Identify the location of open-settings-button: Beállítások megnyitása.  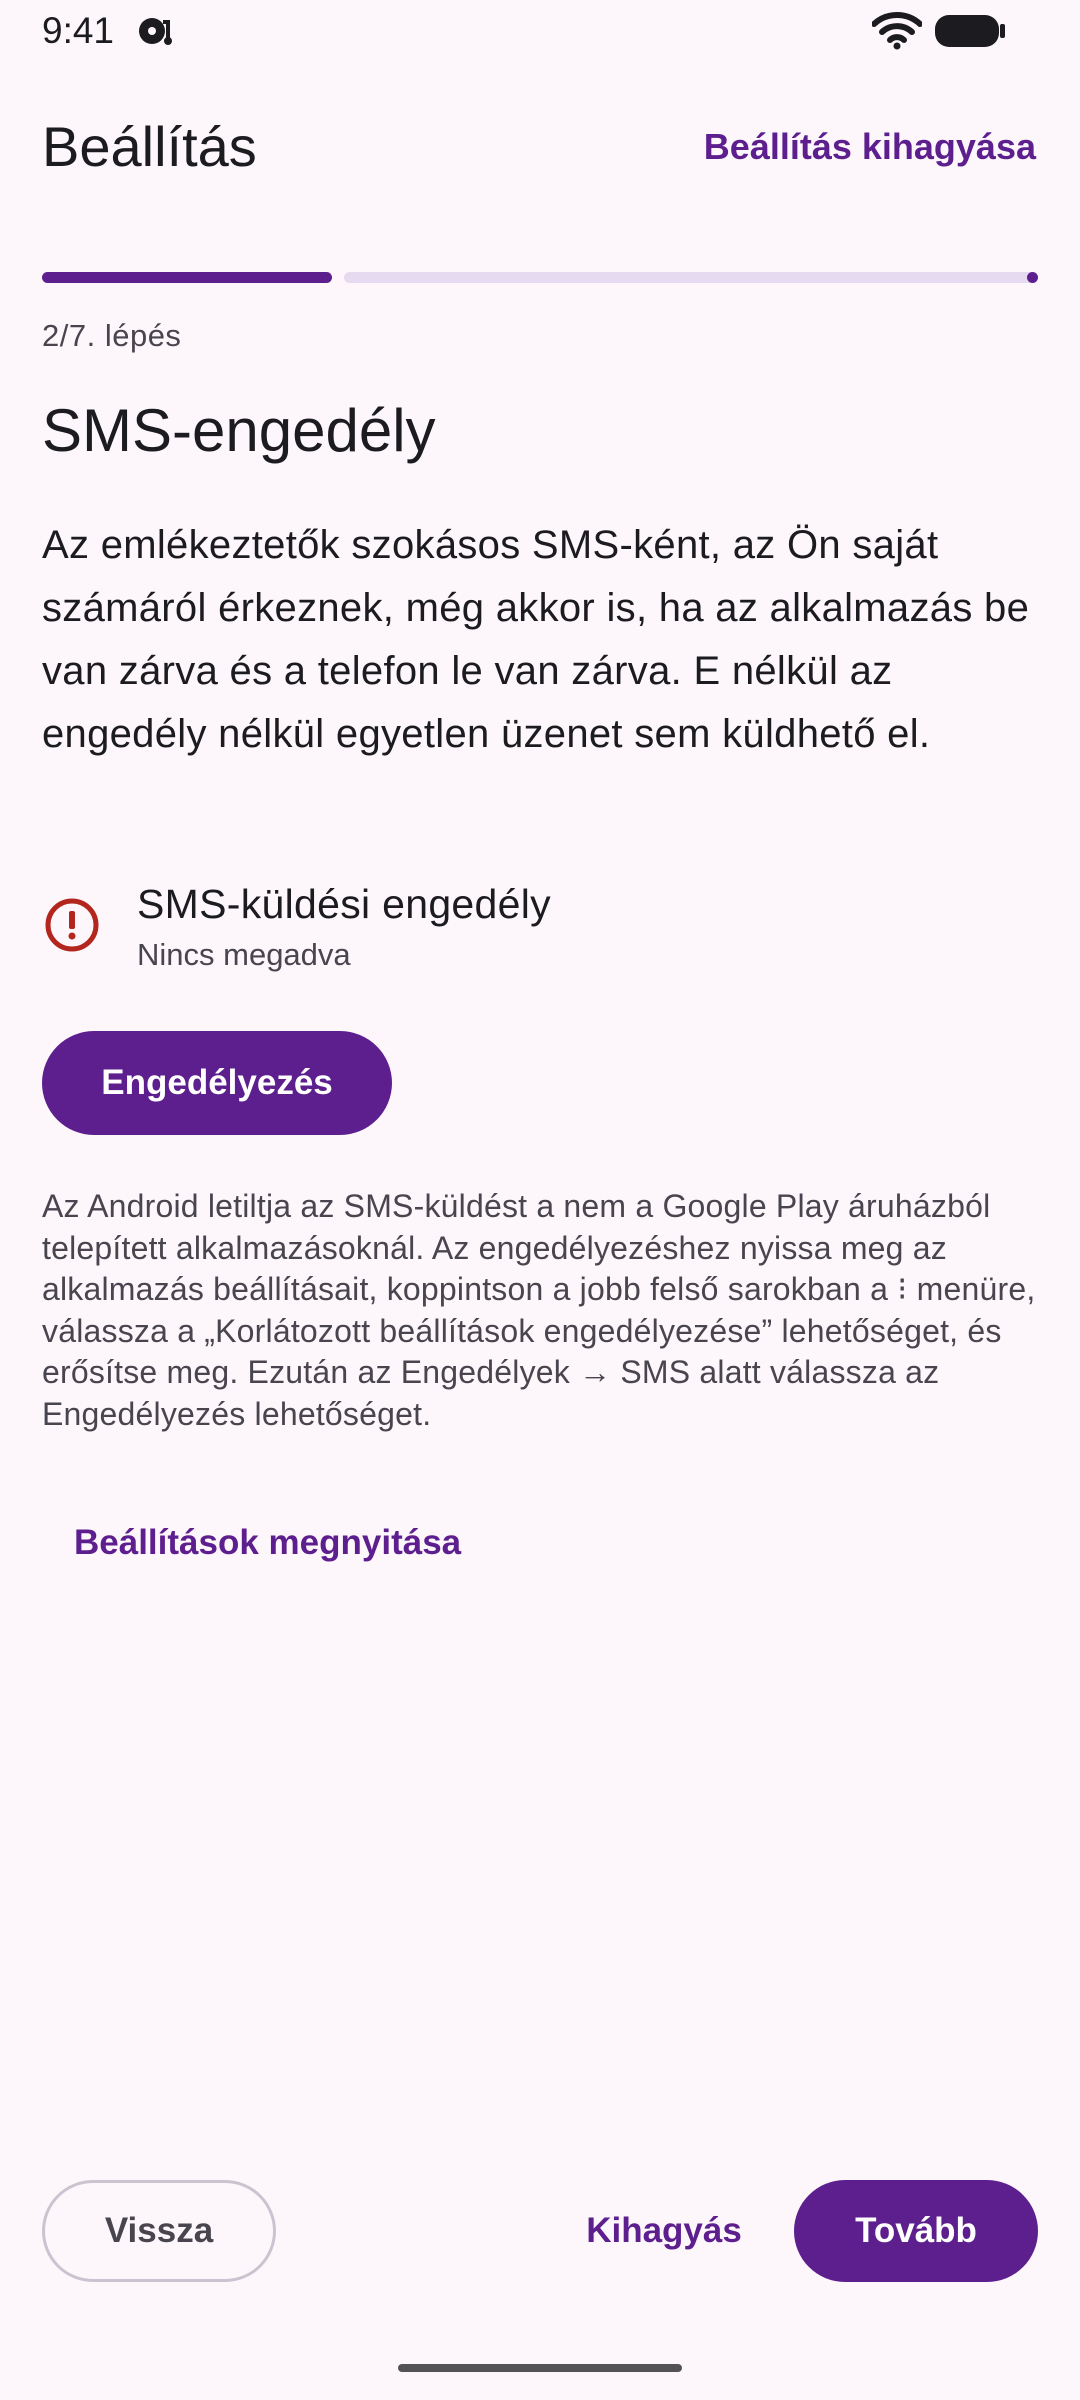
(267, 1543).